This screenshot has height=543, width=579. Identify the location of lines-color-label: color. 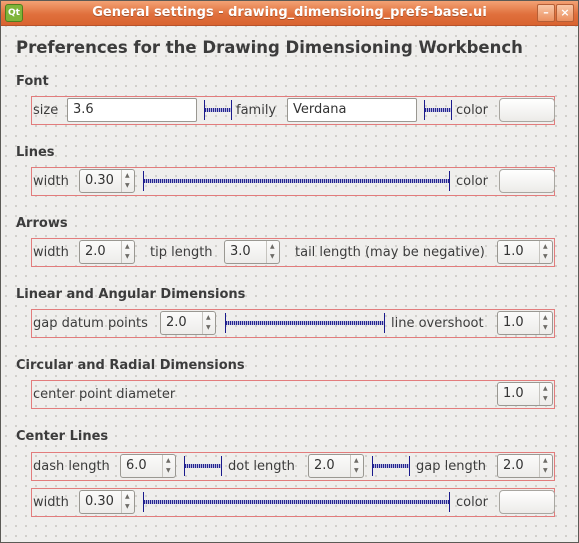
(472, 181).